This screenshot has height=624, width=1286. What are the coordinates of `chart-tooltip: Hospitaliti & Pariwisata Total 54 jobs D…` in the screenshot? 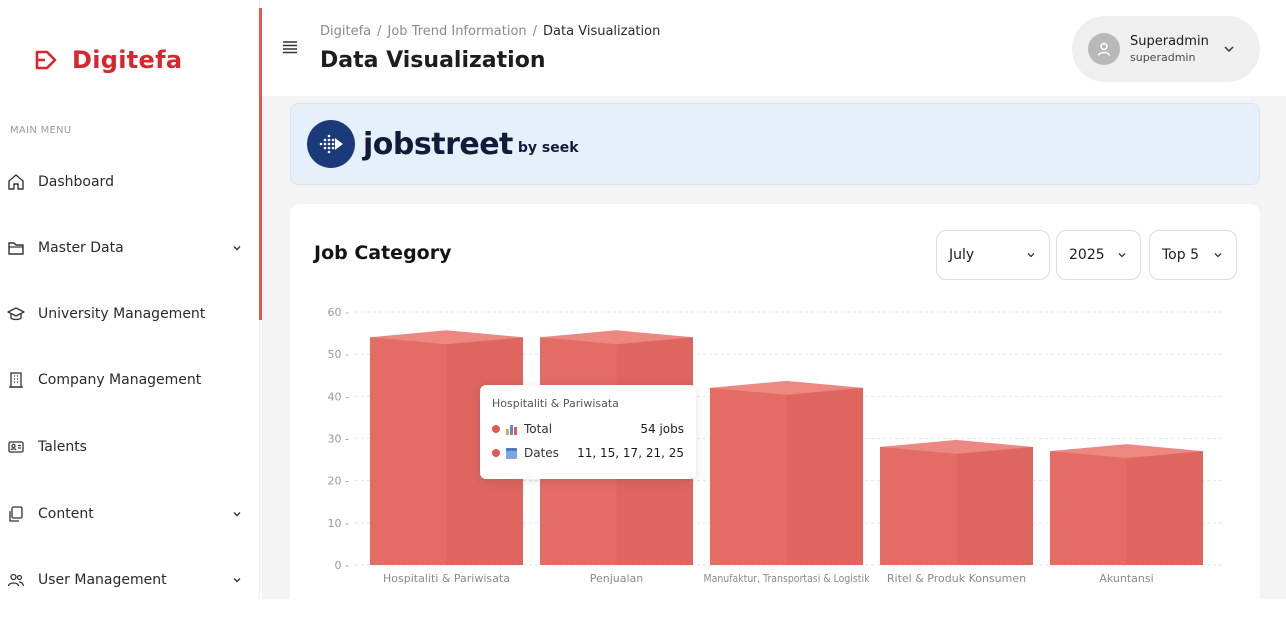 It's located at (588, 432).